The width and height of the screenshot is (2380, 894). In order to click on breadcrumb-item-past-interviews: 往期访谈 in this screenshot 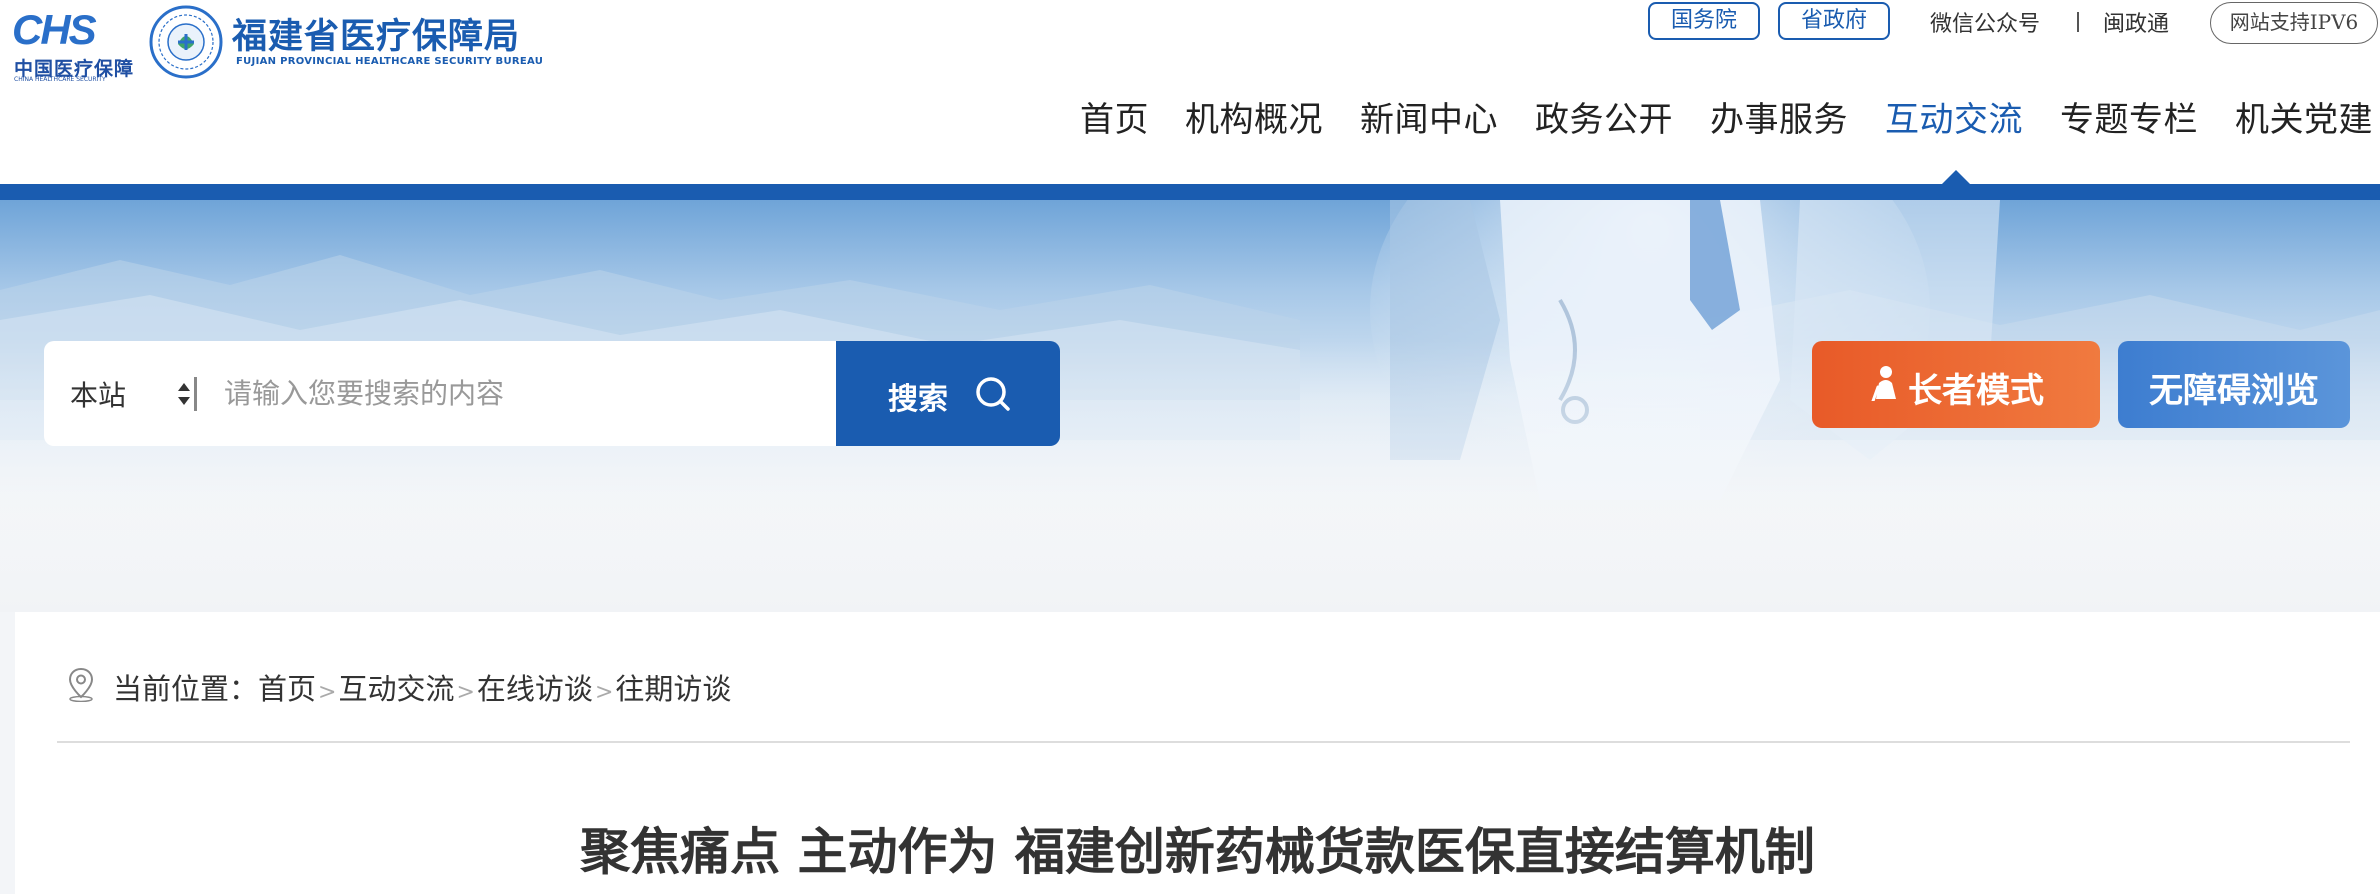, I will do `click(673, 689)`.